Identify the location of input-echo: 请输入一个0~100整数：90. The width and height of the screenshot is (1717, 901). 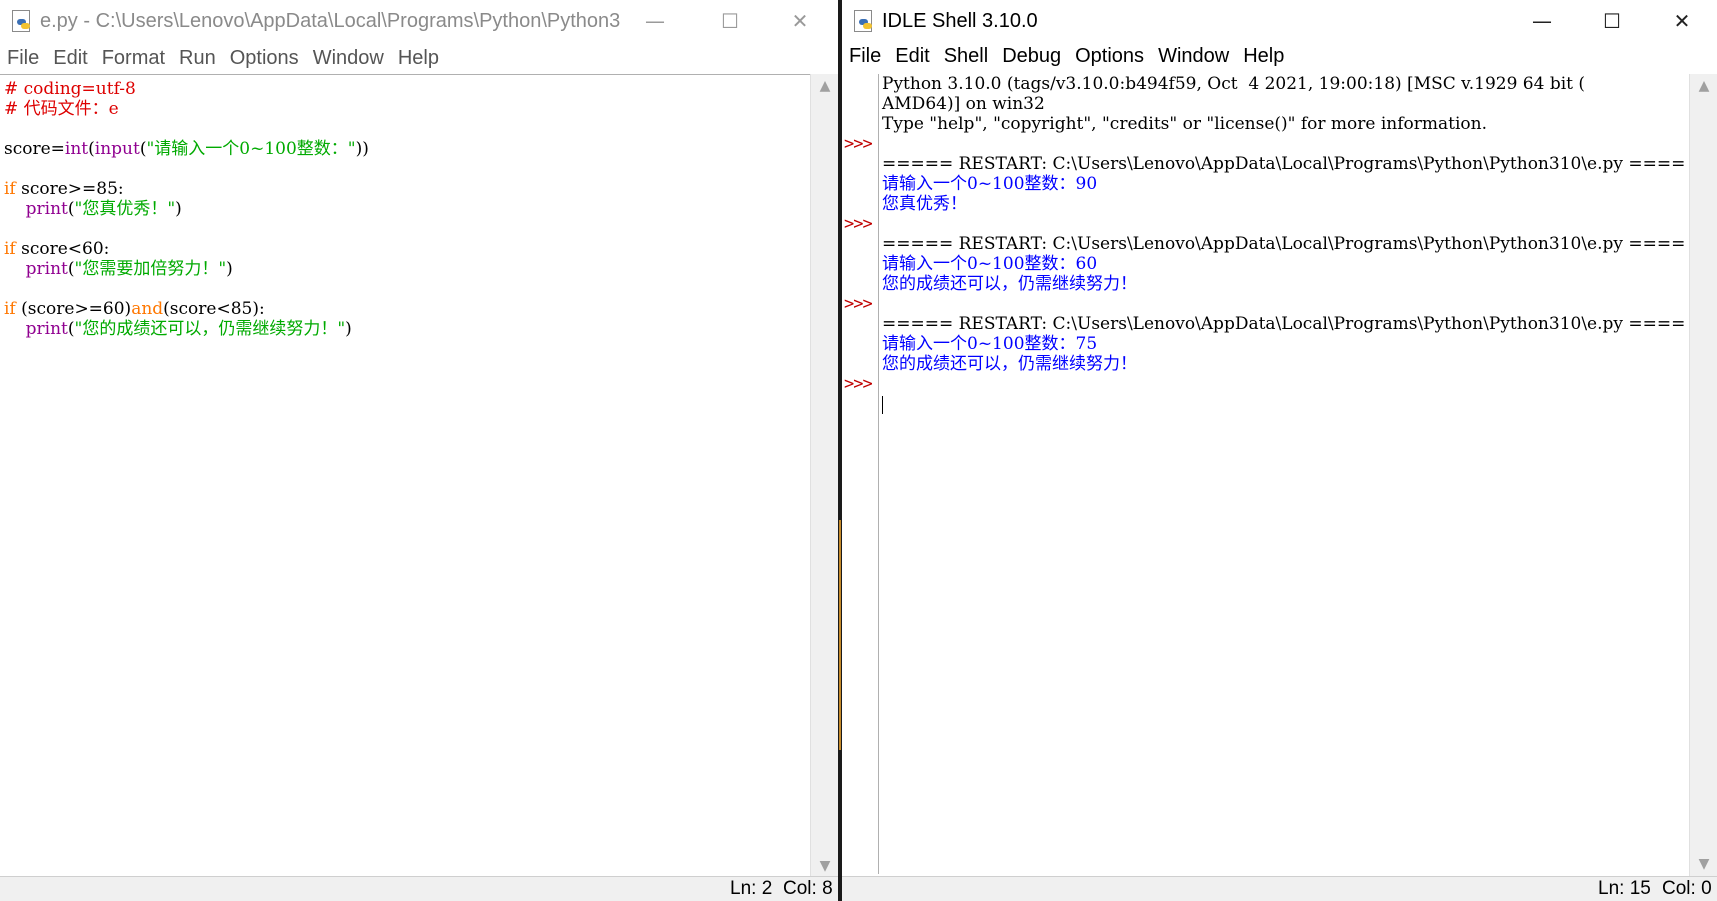
(990, 184).